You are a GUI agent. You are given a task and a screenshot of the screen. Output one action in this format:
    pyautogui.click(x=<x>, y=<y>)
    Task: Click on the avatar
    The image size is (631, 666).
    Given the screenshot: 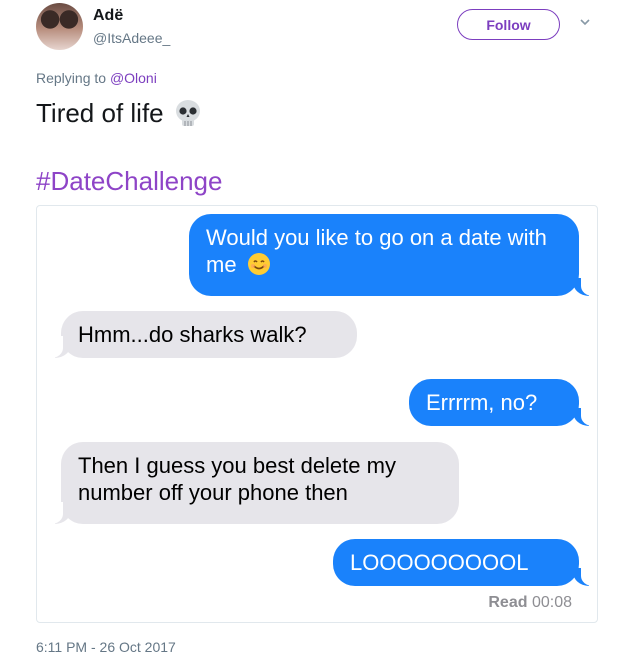 What is the action you would take?
    pyautogui.click(x=59, y=26)
    